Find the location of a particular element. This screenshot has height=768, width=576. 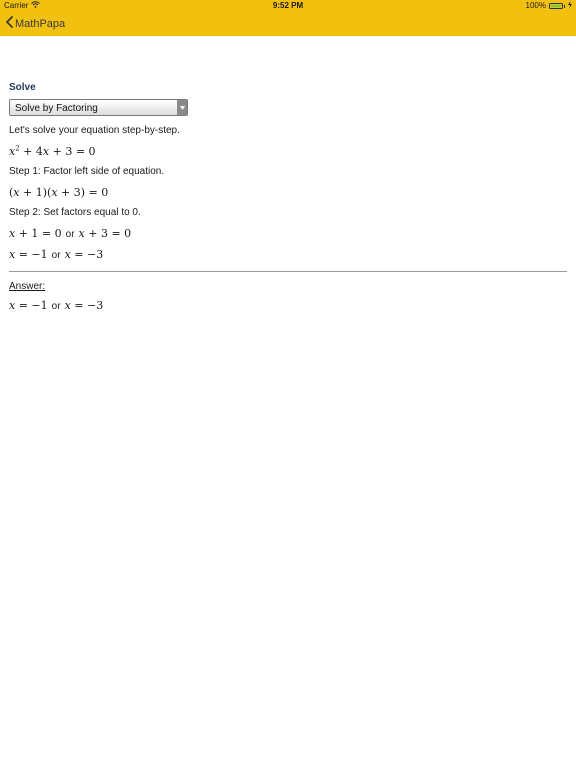

equation-text: x2 + 4x + 3 = 0 is located at coordinates (52, 151).